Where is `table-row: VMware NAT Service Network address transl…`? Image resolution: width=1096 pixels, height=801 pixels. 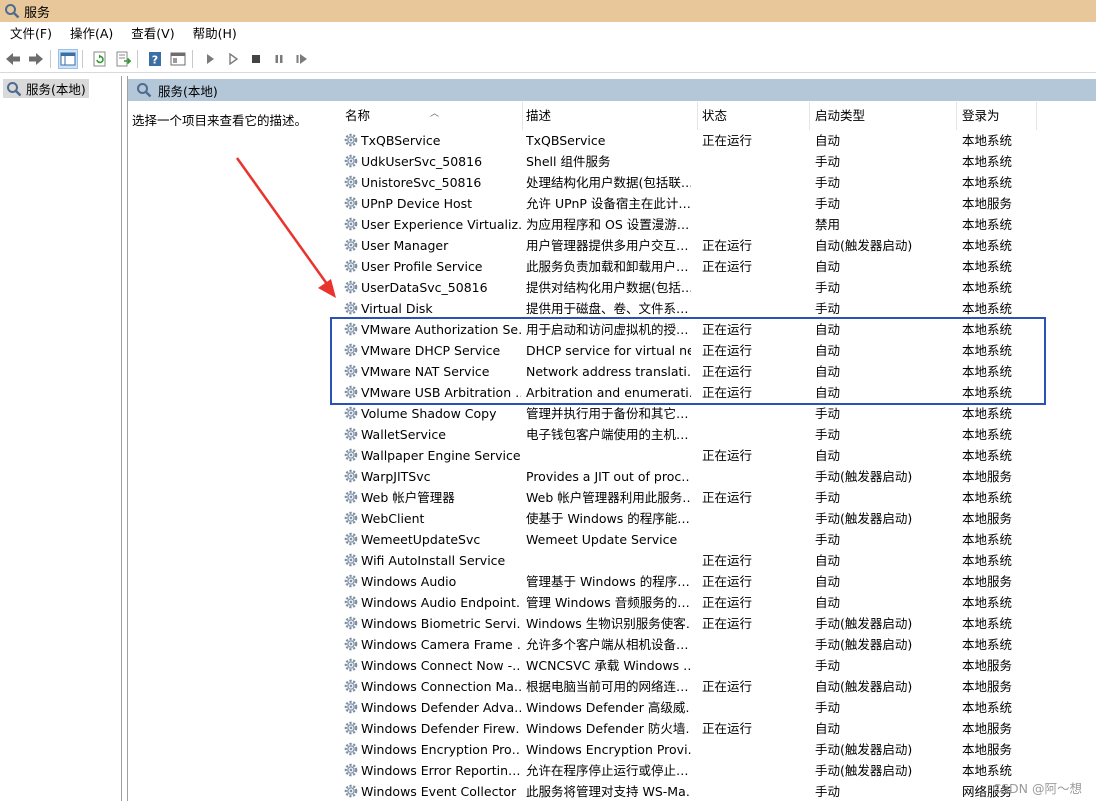
table-row: VMware NAT Service Network address transl… is located at coordinates (715, 371).